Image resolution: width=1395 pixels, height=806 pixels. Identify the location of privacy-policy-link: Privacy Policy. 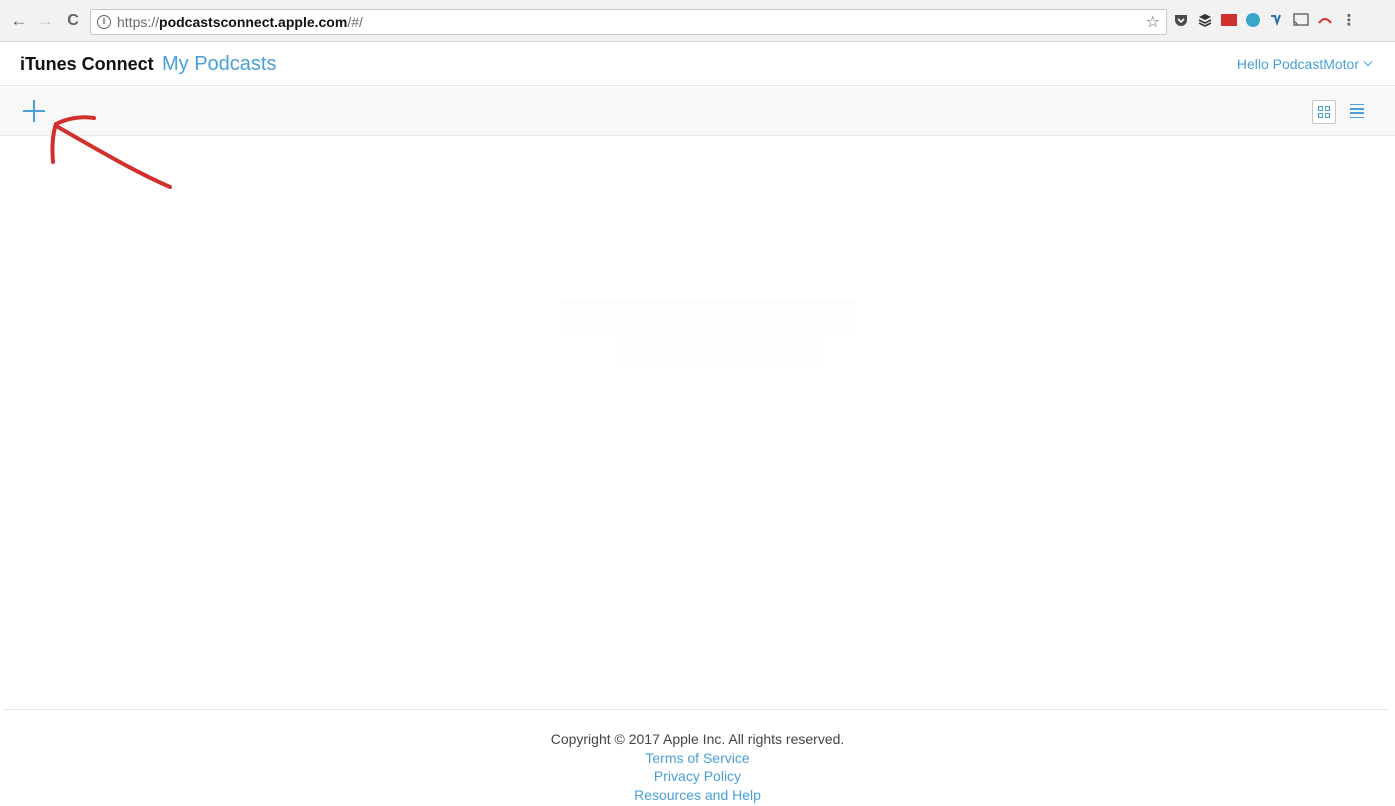
(697, 776).